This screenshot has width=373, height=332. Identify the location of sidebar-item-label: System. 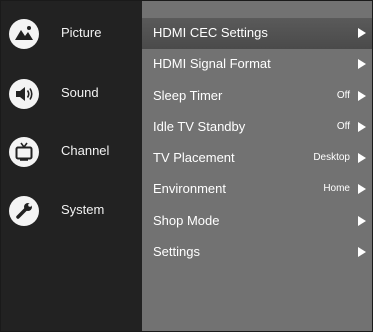
(83, 209).